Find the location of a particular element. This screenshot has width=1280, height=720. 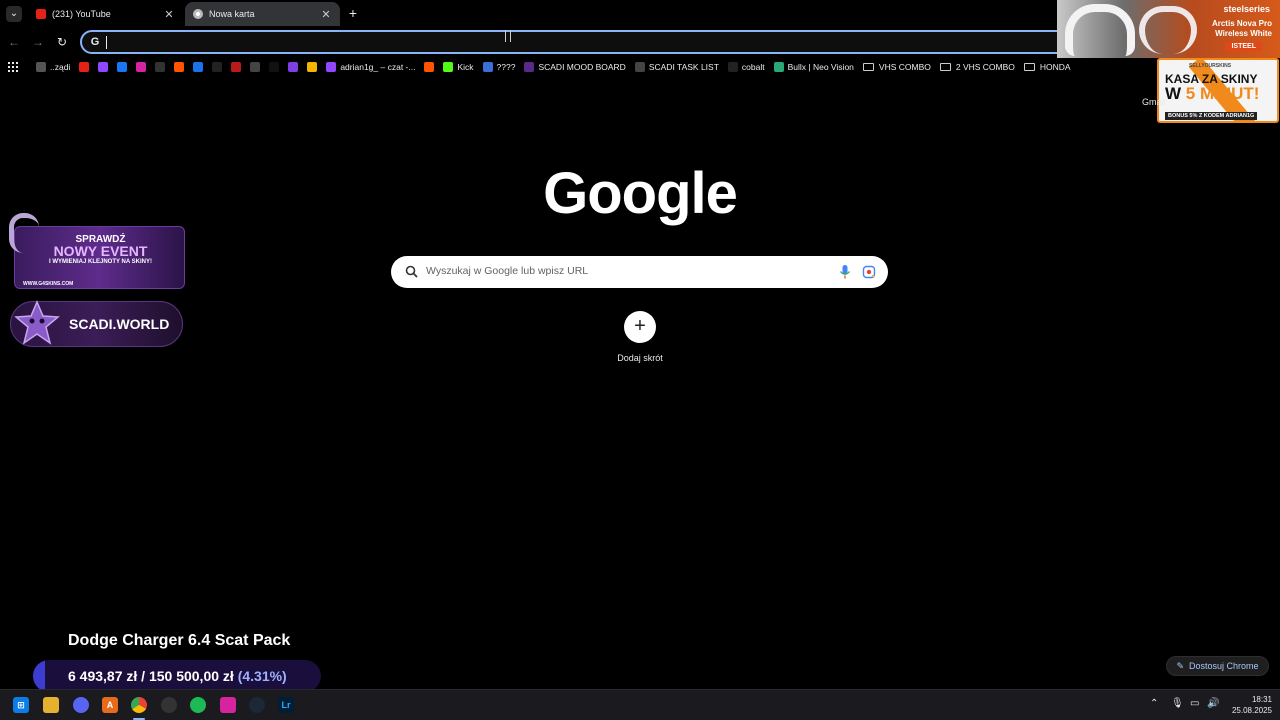

bookmark-item: cobalt is located at coordinates (746, 67).